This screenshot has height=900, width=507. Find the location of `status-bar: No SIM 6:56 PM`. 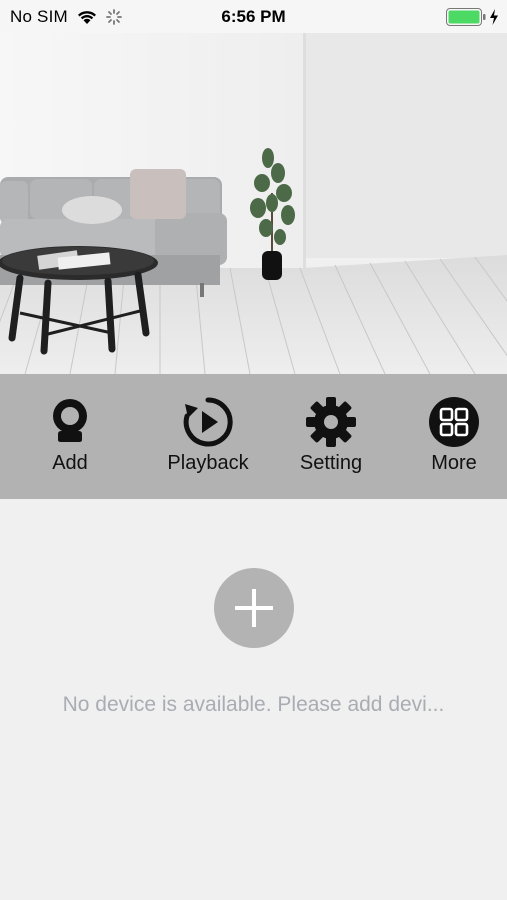

status-bar: No SIM 6:56 PM is located at coordinates (253, 16).